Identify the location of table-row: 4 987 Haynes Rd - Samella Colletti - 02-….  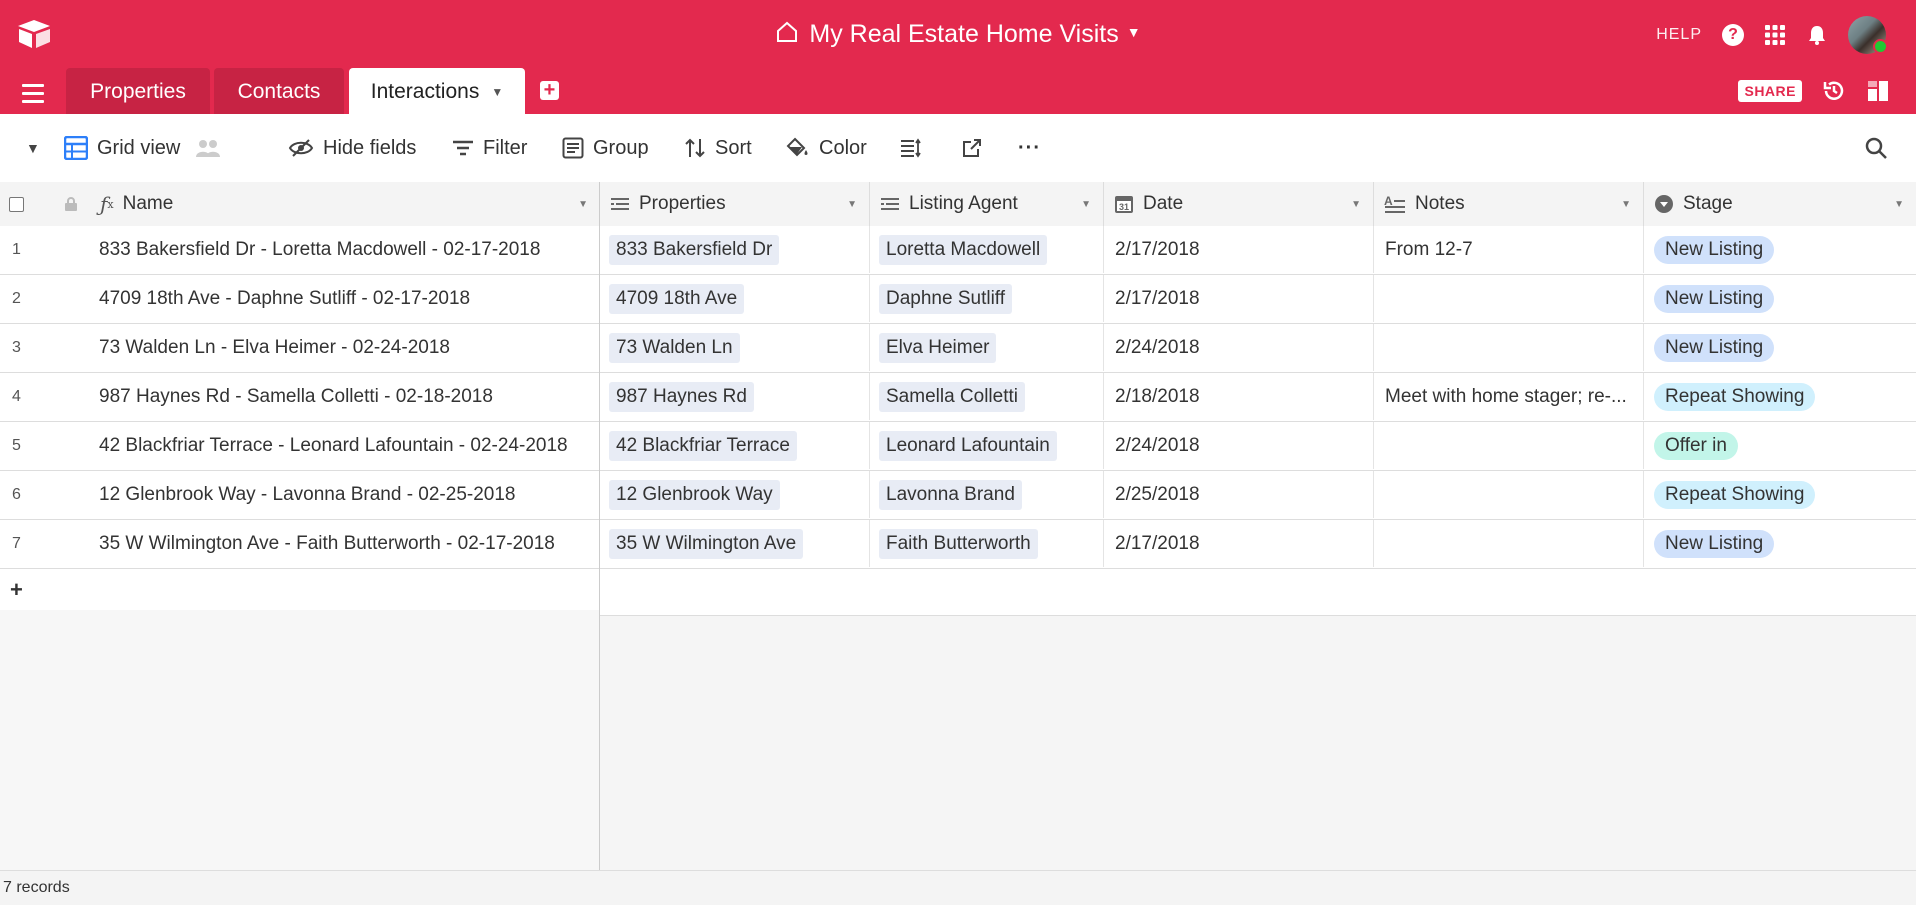
(958, 397).